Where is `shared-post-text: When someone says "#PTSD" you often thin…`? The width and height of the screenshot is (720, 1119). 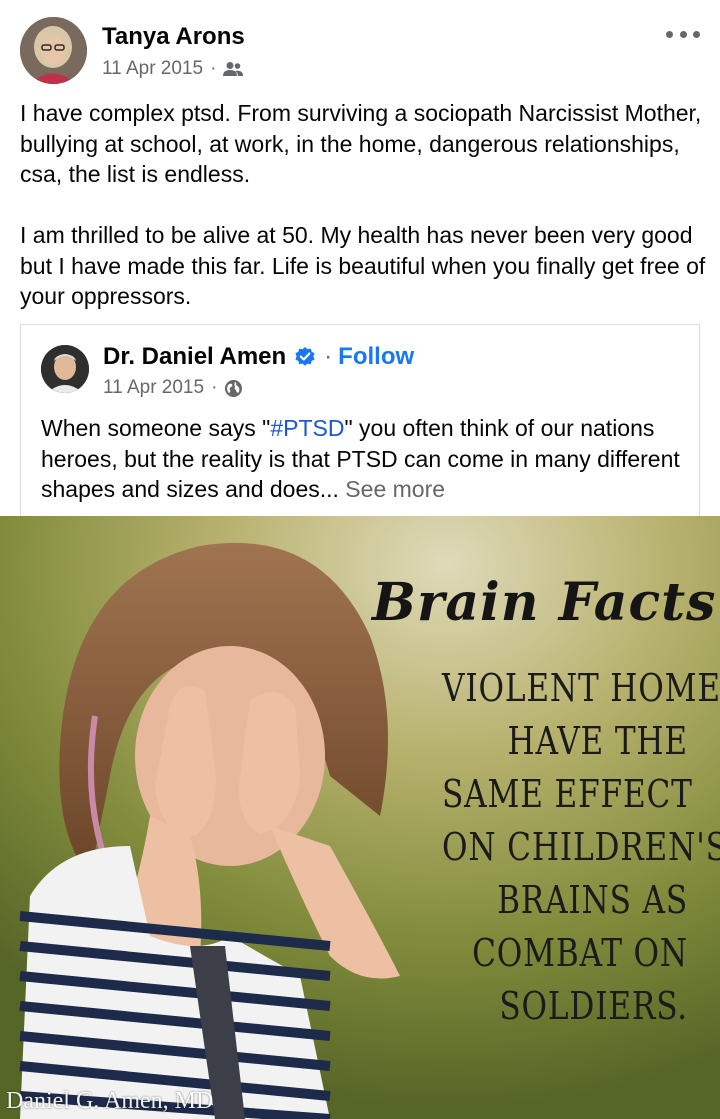 shared-post-text: When someone says "#PTSD" you often thin… is located at coordinates (366, 459).